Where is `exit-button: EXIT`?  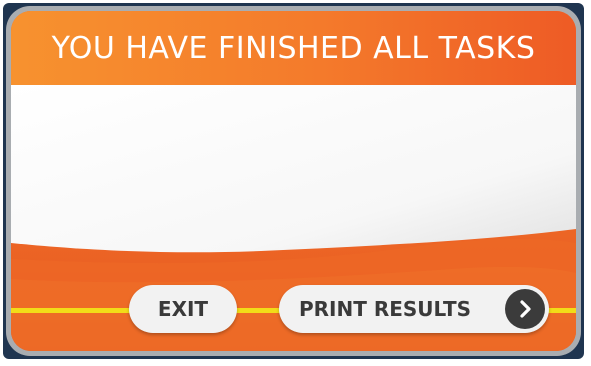 exit-button: EXIT is located at coordinates (183, 309).